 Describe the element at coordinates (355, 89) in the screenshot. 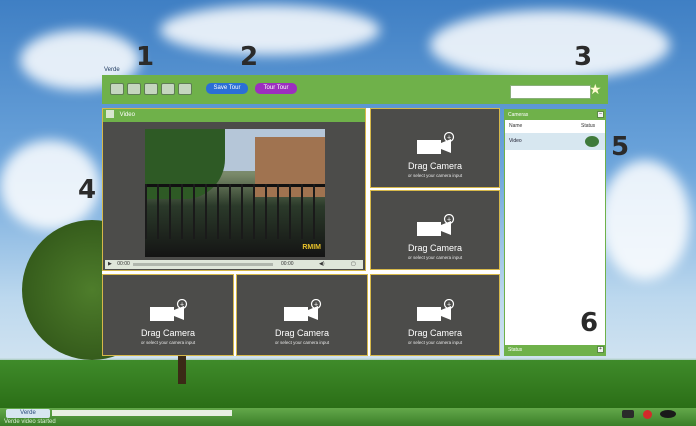

I see `toolbar: Save Tour Tour Tour ★` at that location.